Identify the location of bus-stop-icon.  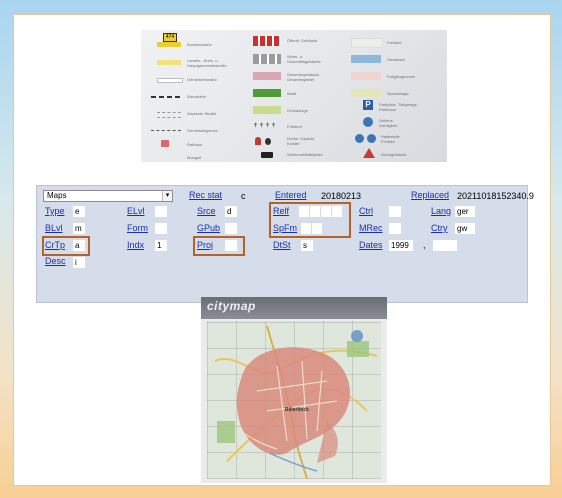
(359, 138).